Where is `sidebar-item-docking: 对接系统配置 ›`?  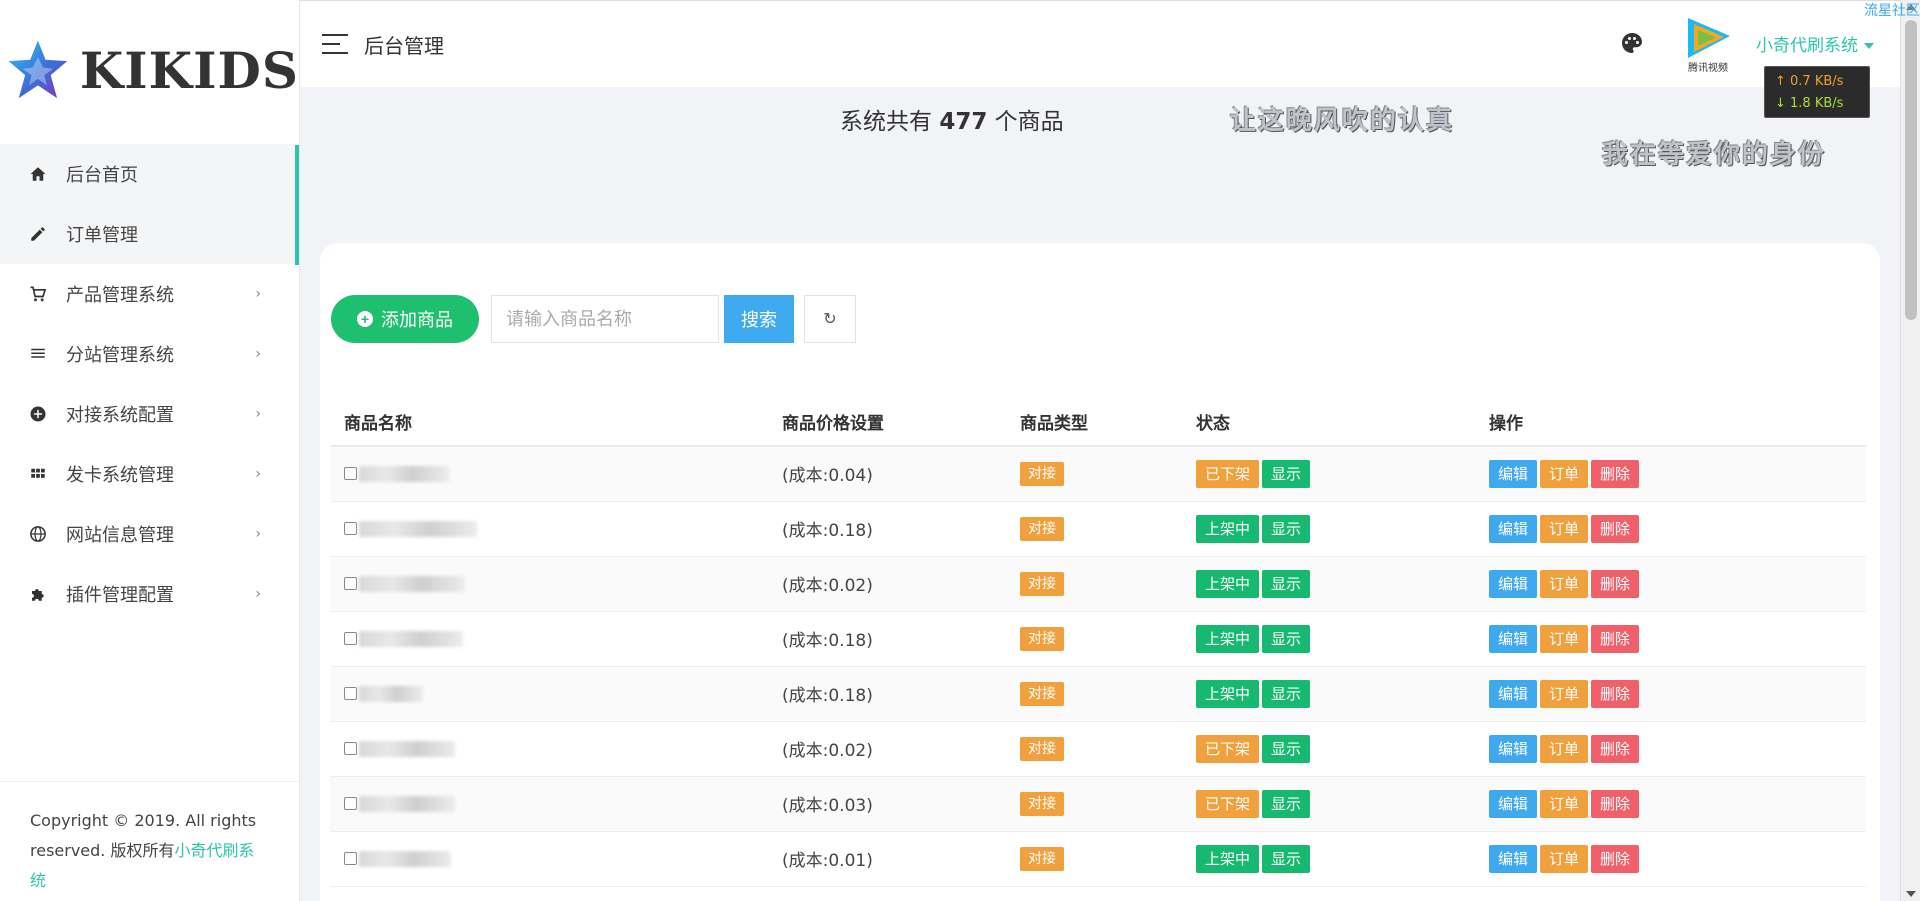 sidebar-item-docking: 对接系统配置 › is located at coordinates (149, 414).